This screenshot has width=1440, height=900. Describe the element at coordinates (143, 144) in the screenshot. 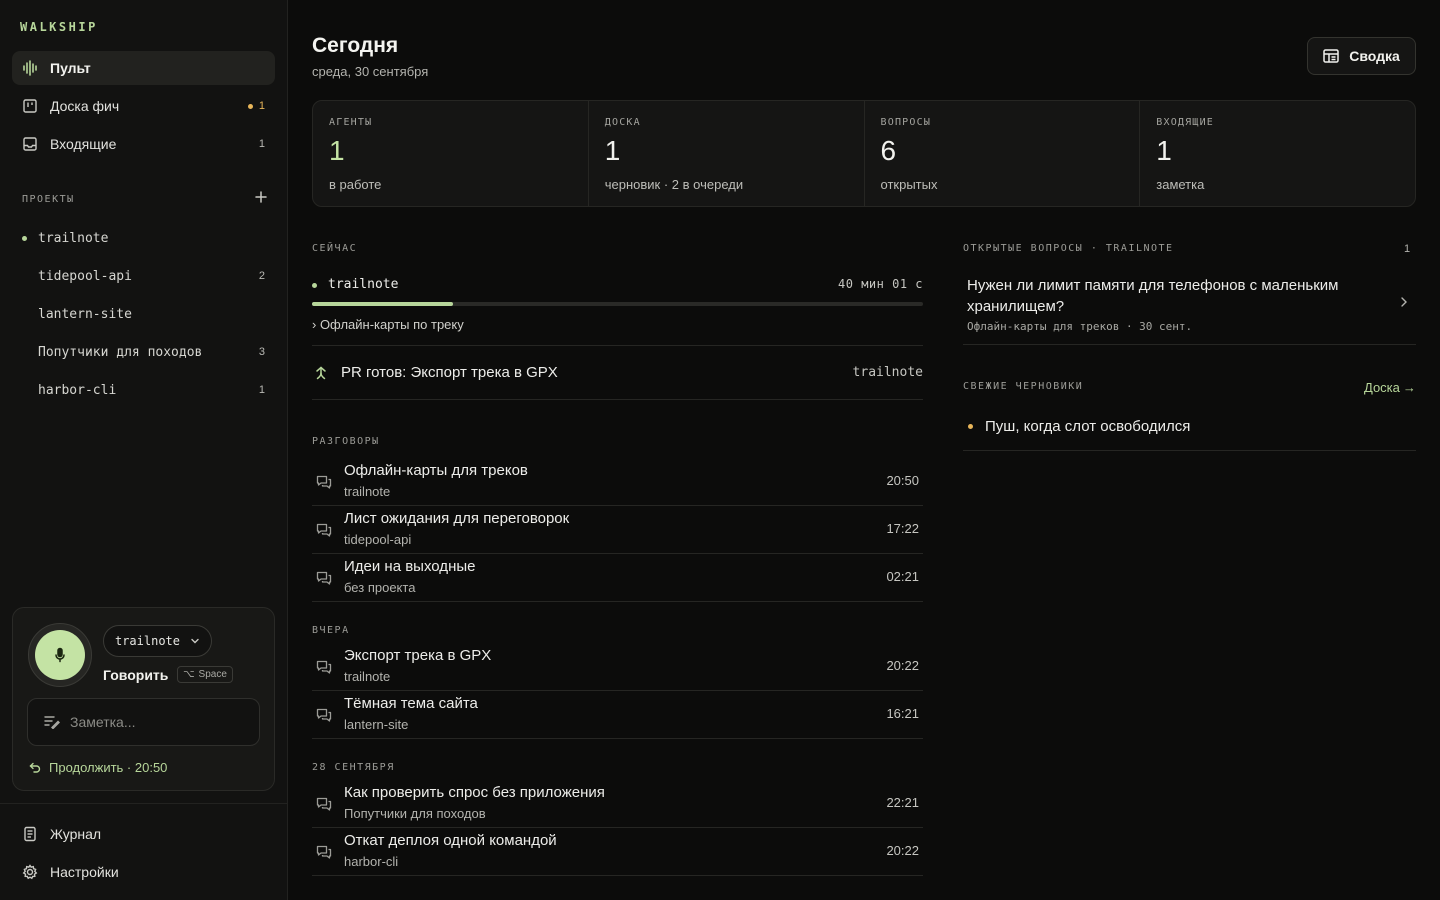

I see `nav-item-inbox: Входящие 1` at that location.